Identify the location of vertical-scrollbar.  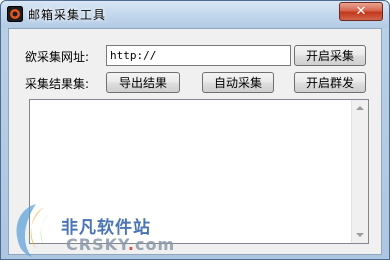
(359, 171).